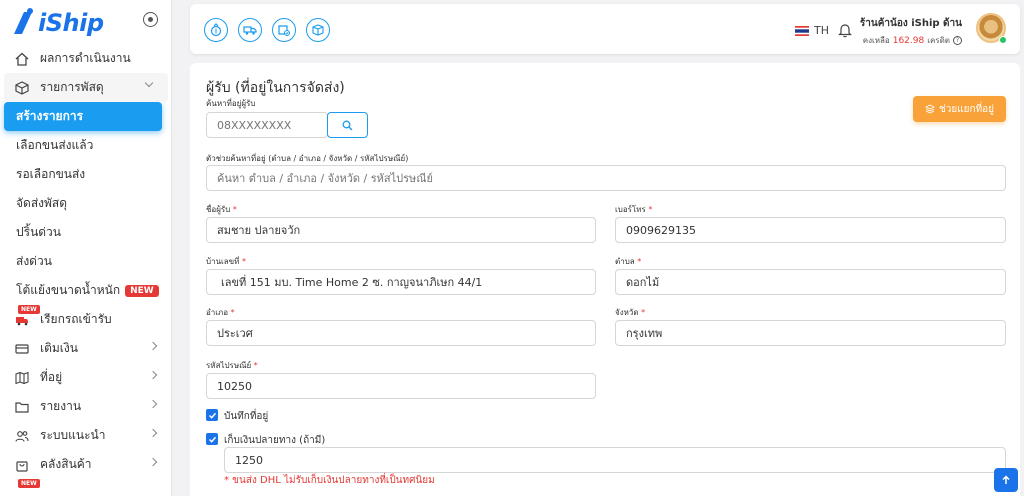 This screenshot has height=496, width=1024. Describe the element at coordinates (876, 40) in the screenshot. I see `credit-prefix: คงเหลือ` at that location.